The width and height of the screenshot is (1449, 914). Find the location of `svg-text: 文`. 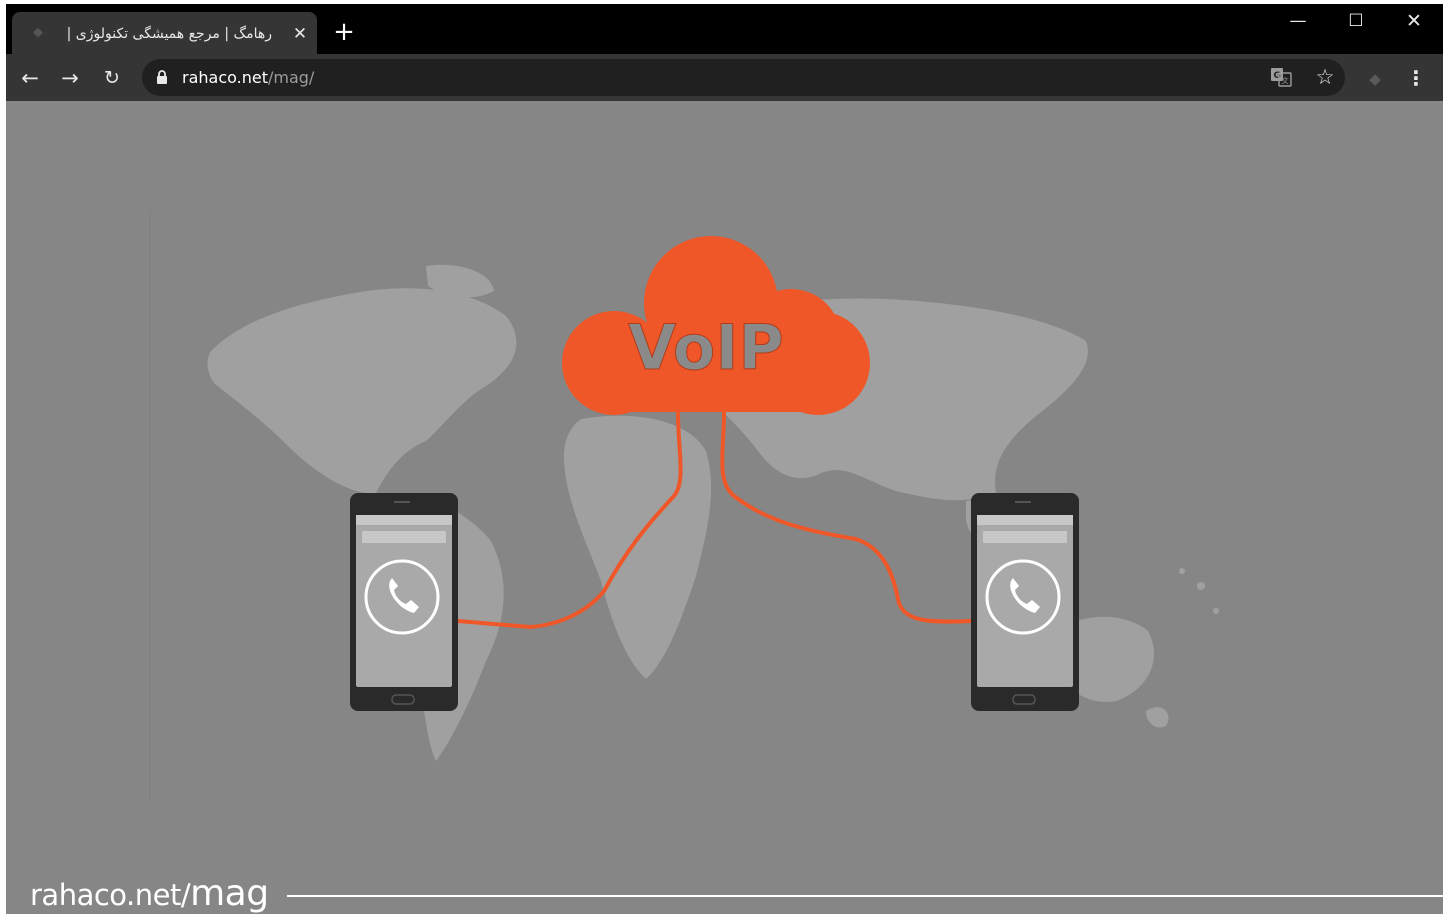

svg-text: 文 is located at coordinates (1285, 80).